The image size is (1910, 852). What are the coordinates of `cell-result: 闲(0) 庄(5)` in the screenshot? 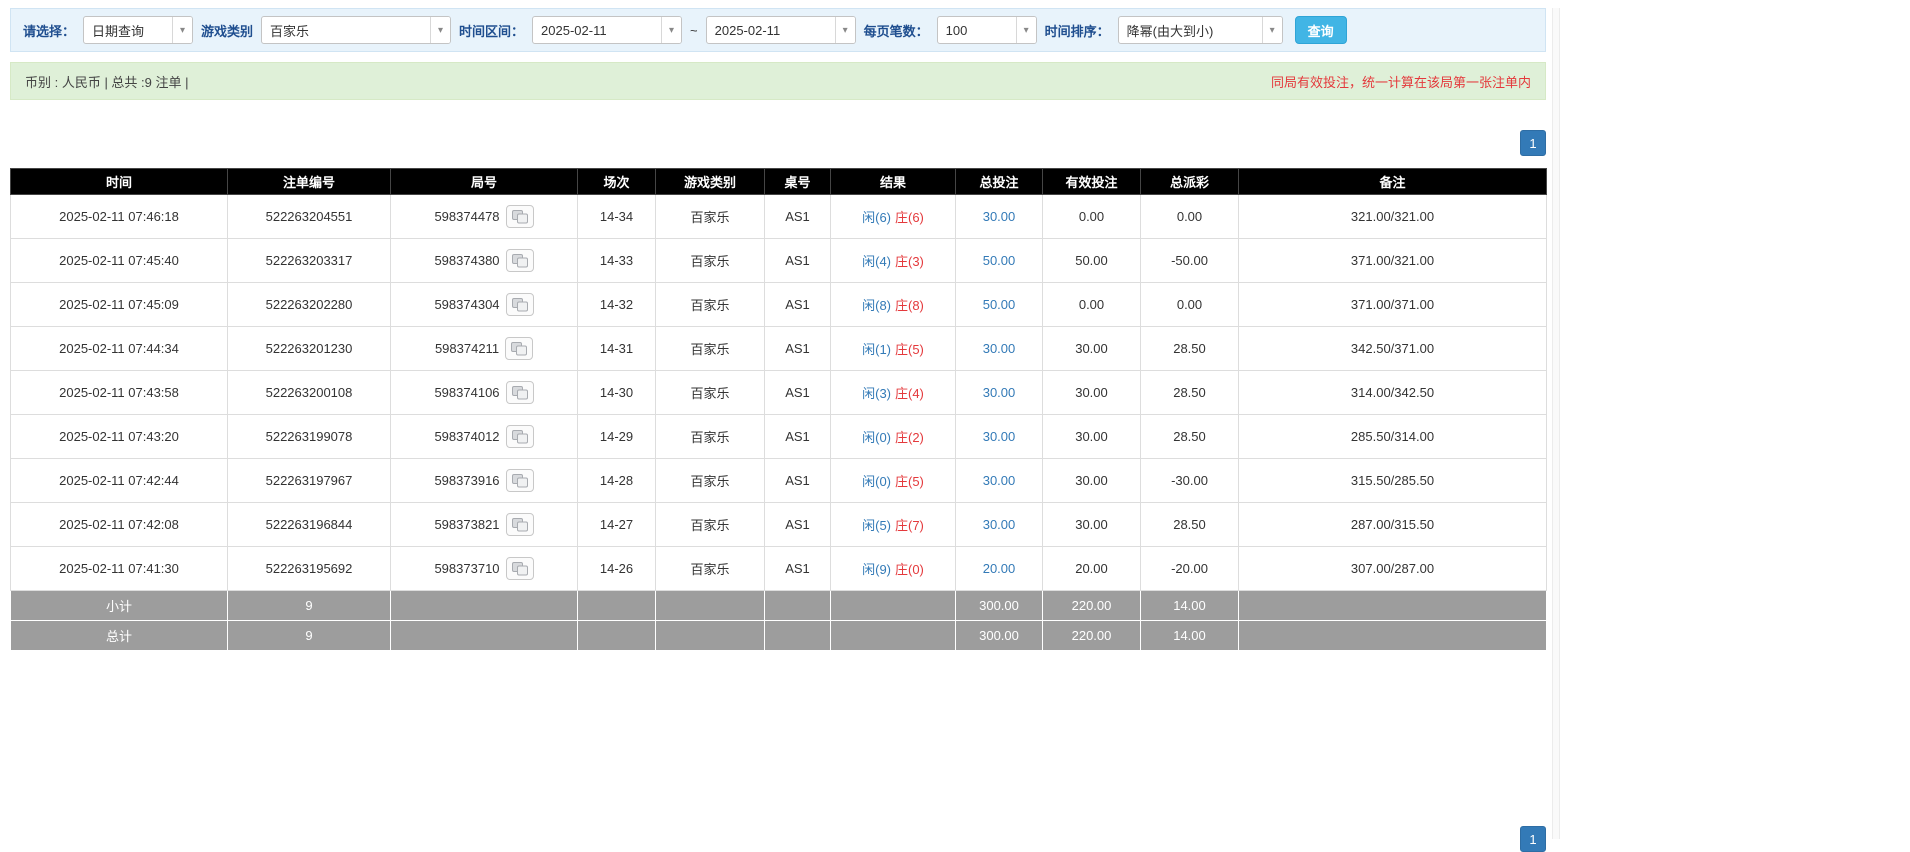 It's located at (893, 480).